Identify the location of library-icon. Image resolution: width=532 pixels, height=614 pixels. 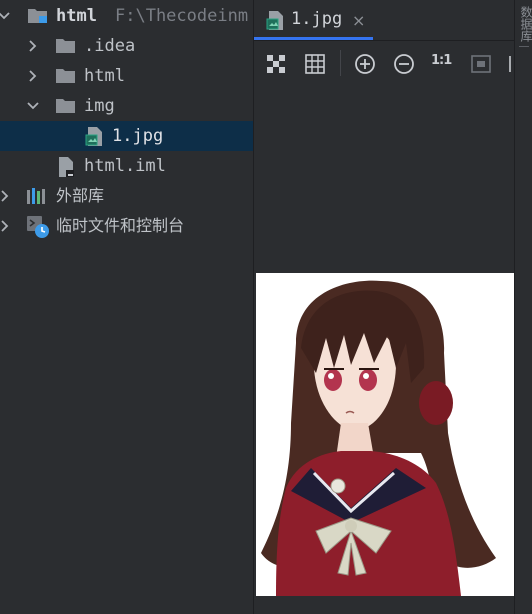
(36, 196).